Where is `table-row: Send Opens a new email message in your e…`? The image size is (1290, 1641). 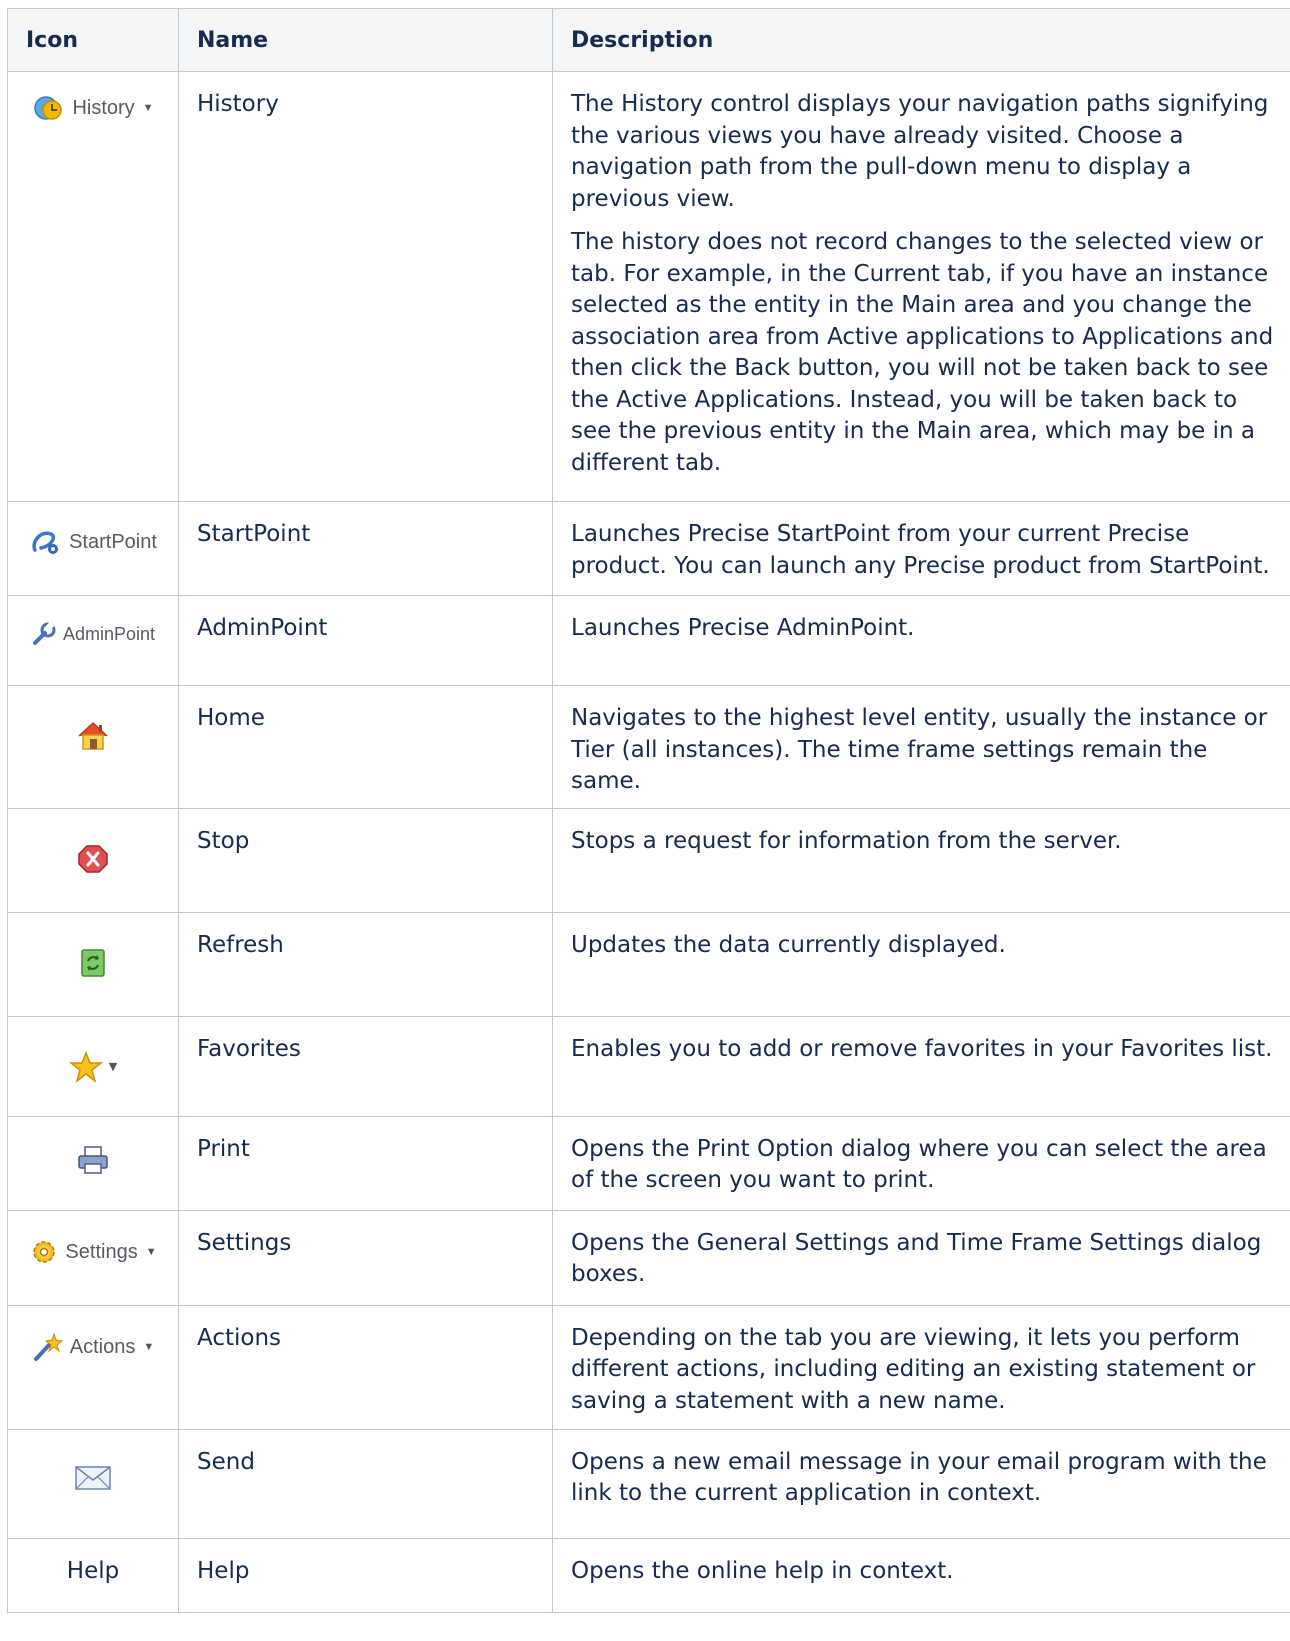
table-row: Send Opens a new email message in your e… is located at coordinates (648, 1483).